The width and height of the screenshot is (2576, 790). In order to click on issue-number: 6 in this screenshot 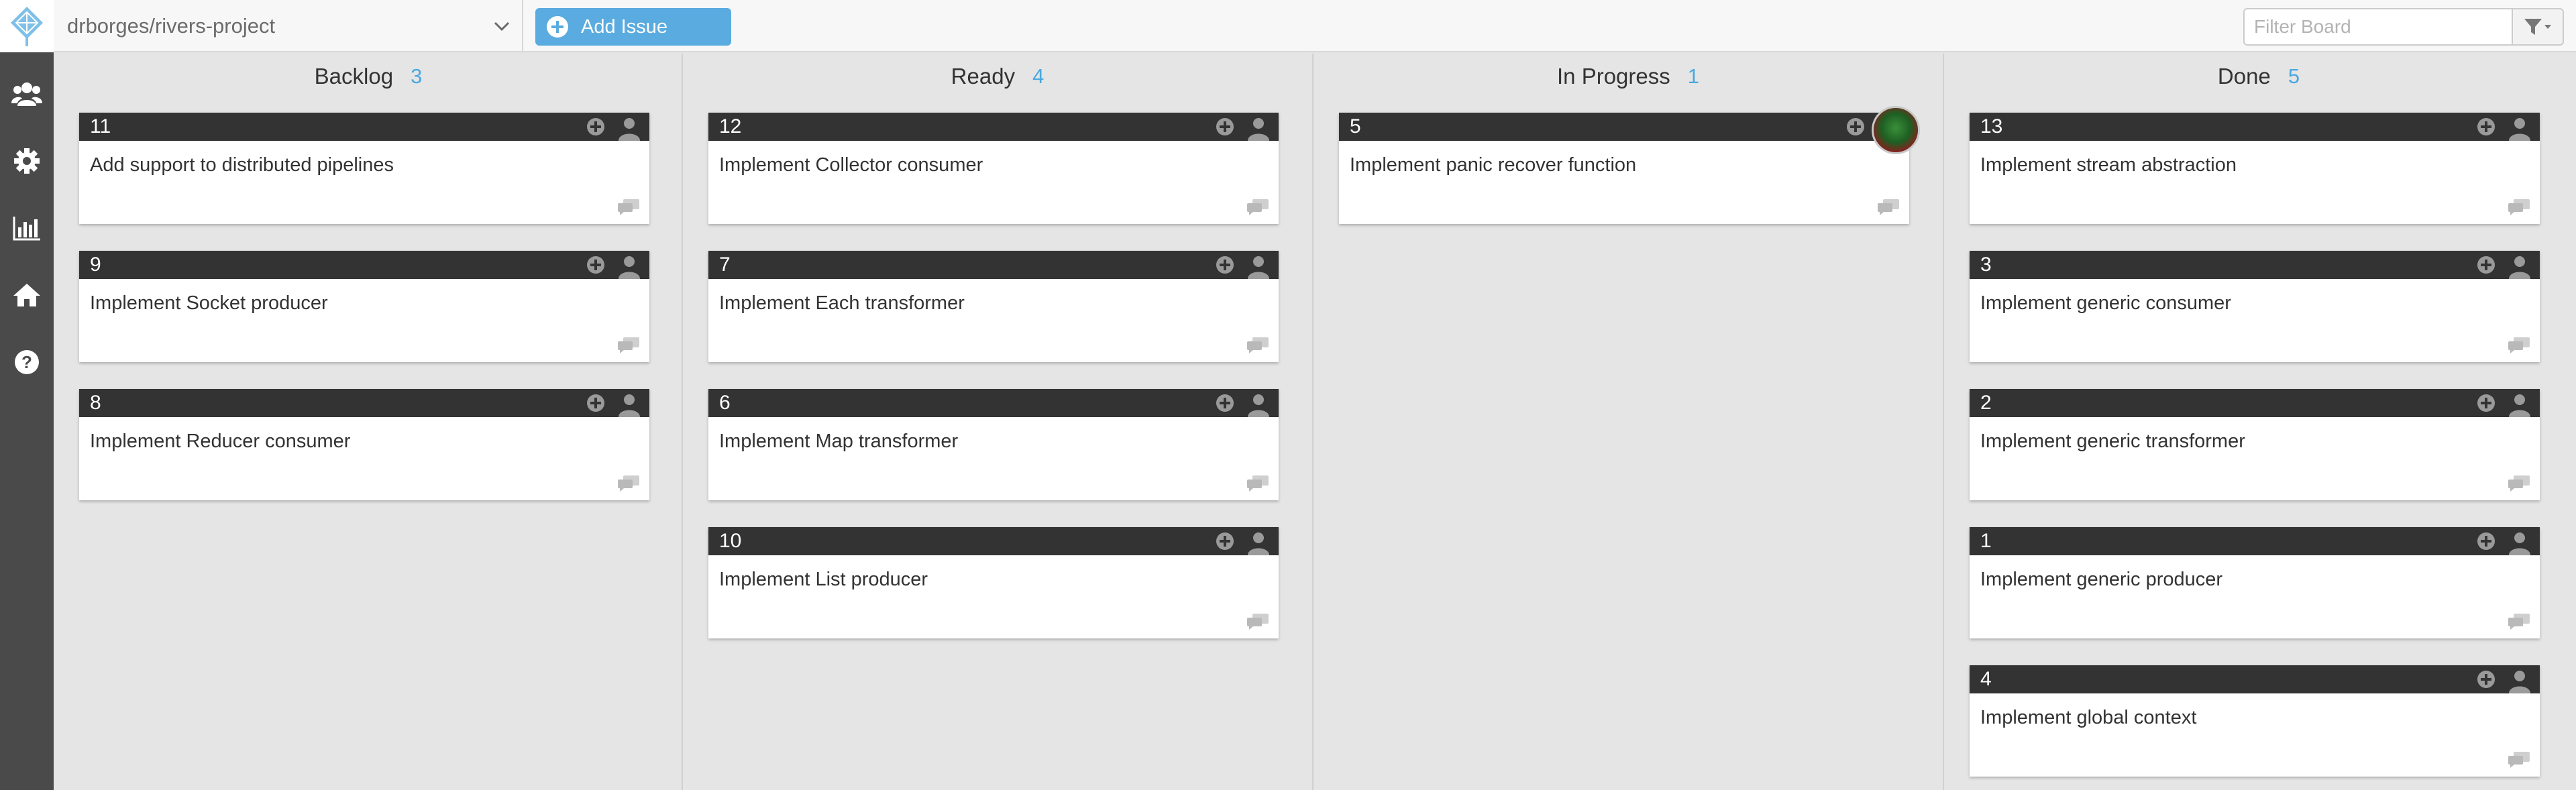, I will do `click(725, 403)`.